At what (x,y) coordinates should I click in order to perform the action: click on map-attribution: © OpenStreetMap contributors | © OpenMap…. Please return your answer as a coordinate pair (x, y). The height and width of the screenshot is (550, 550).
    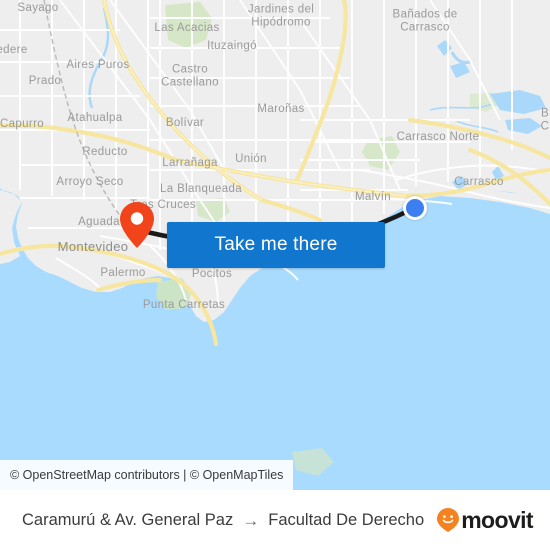
    Looking at the image, I should click on (147, 475).